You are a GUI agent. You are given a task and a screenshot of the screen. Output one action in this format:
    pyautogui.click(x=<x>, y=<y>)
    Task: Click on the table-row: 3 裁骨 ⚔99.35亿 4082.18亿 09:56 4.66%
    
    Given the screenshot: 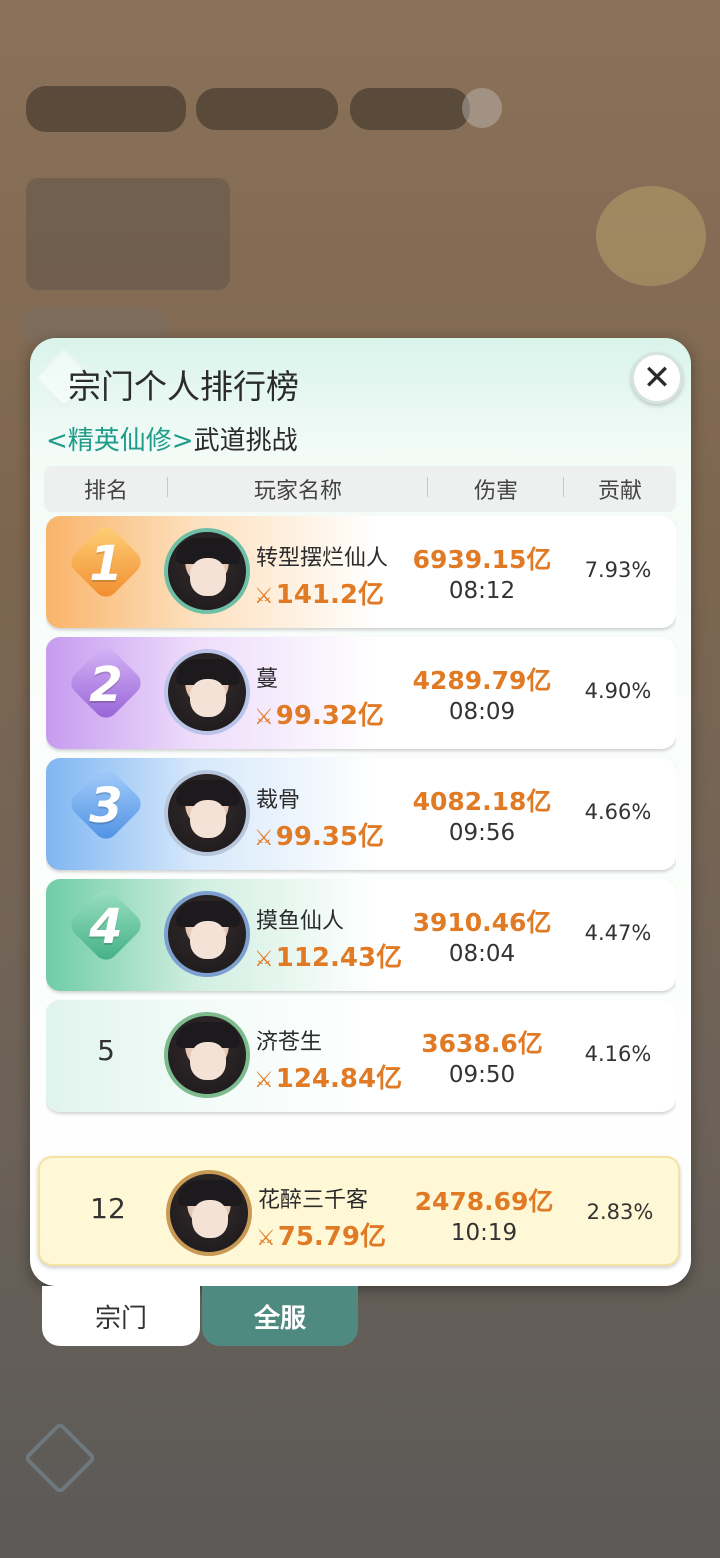 What is the action you would take?
    pyautogui.click(x=361, y=814)
    